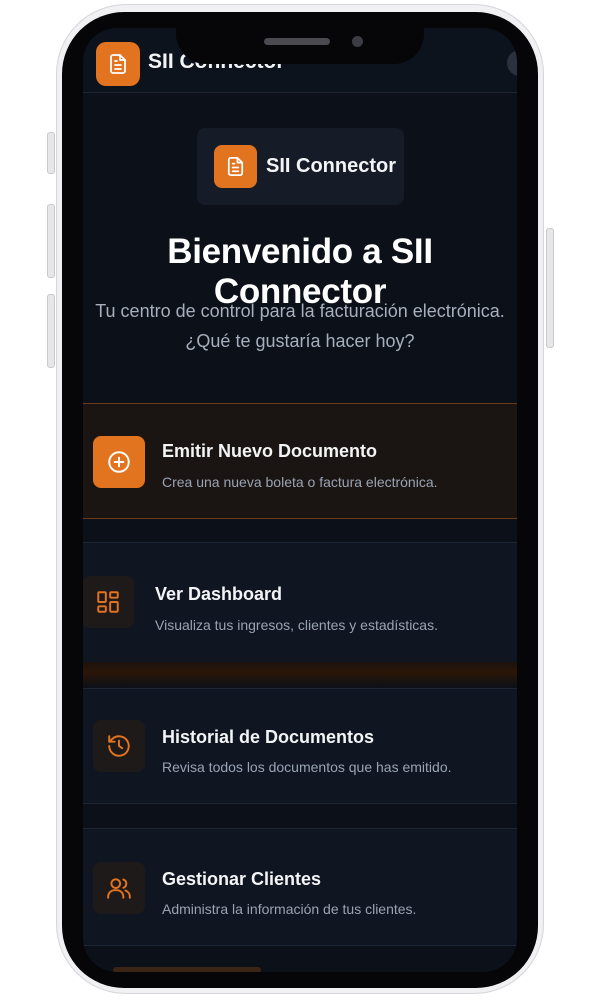 Image resolution: width=600 pixels, height=1000 pixels. Describe the element at coordinates (300, 675) in the screenshot. I see `card-shadow` at that location.